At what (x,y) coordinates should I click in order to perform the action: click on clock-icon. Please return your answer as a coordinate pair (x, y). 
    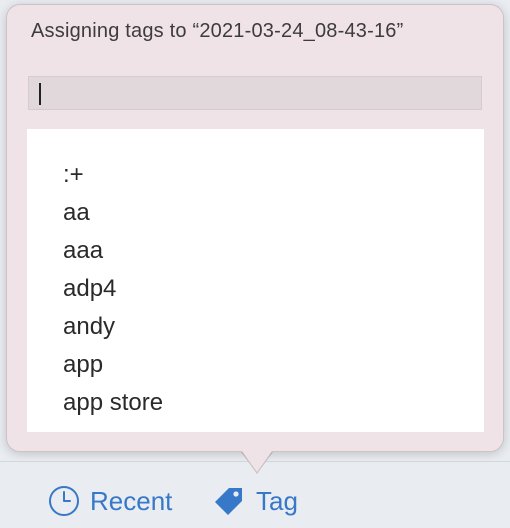
    Looking at the image, I should click on (64, 501).